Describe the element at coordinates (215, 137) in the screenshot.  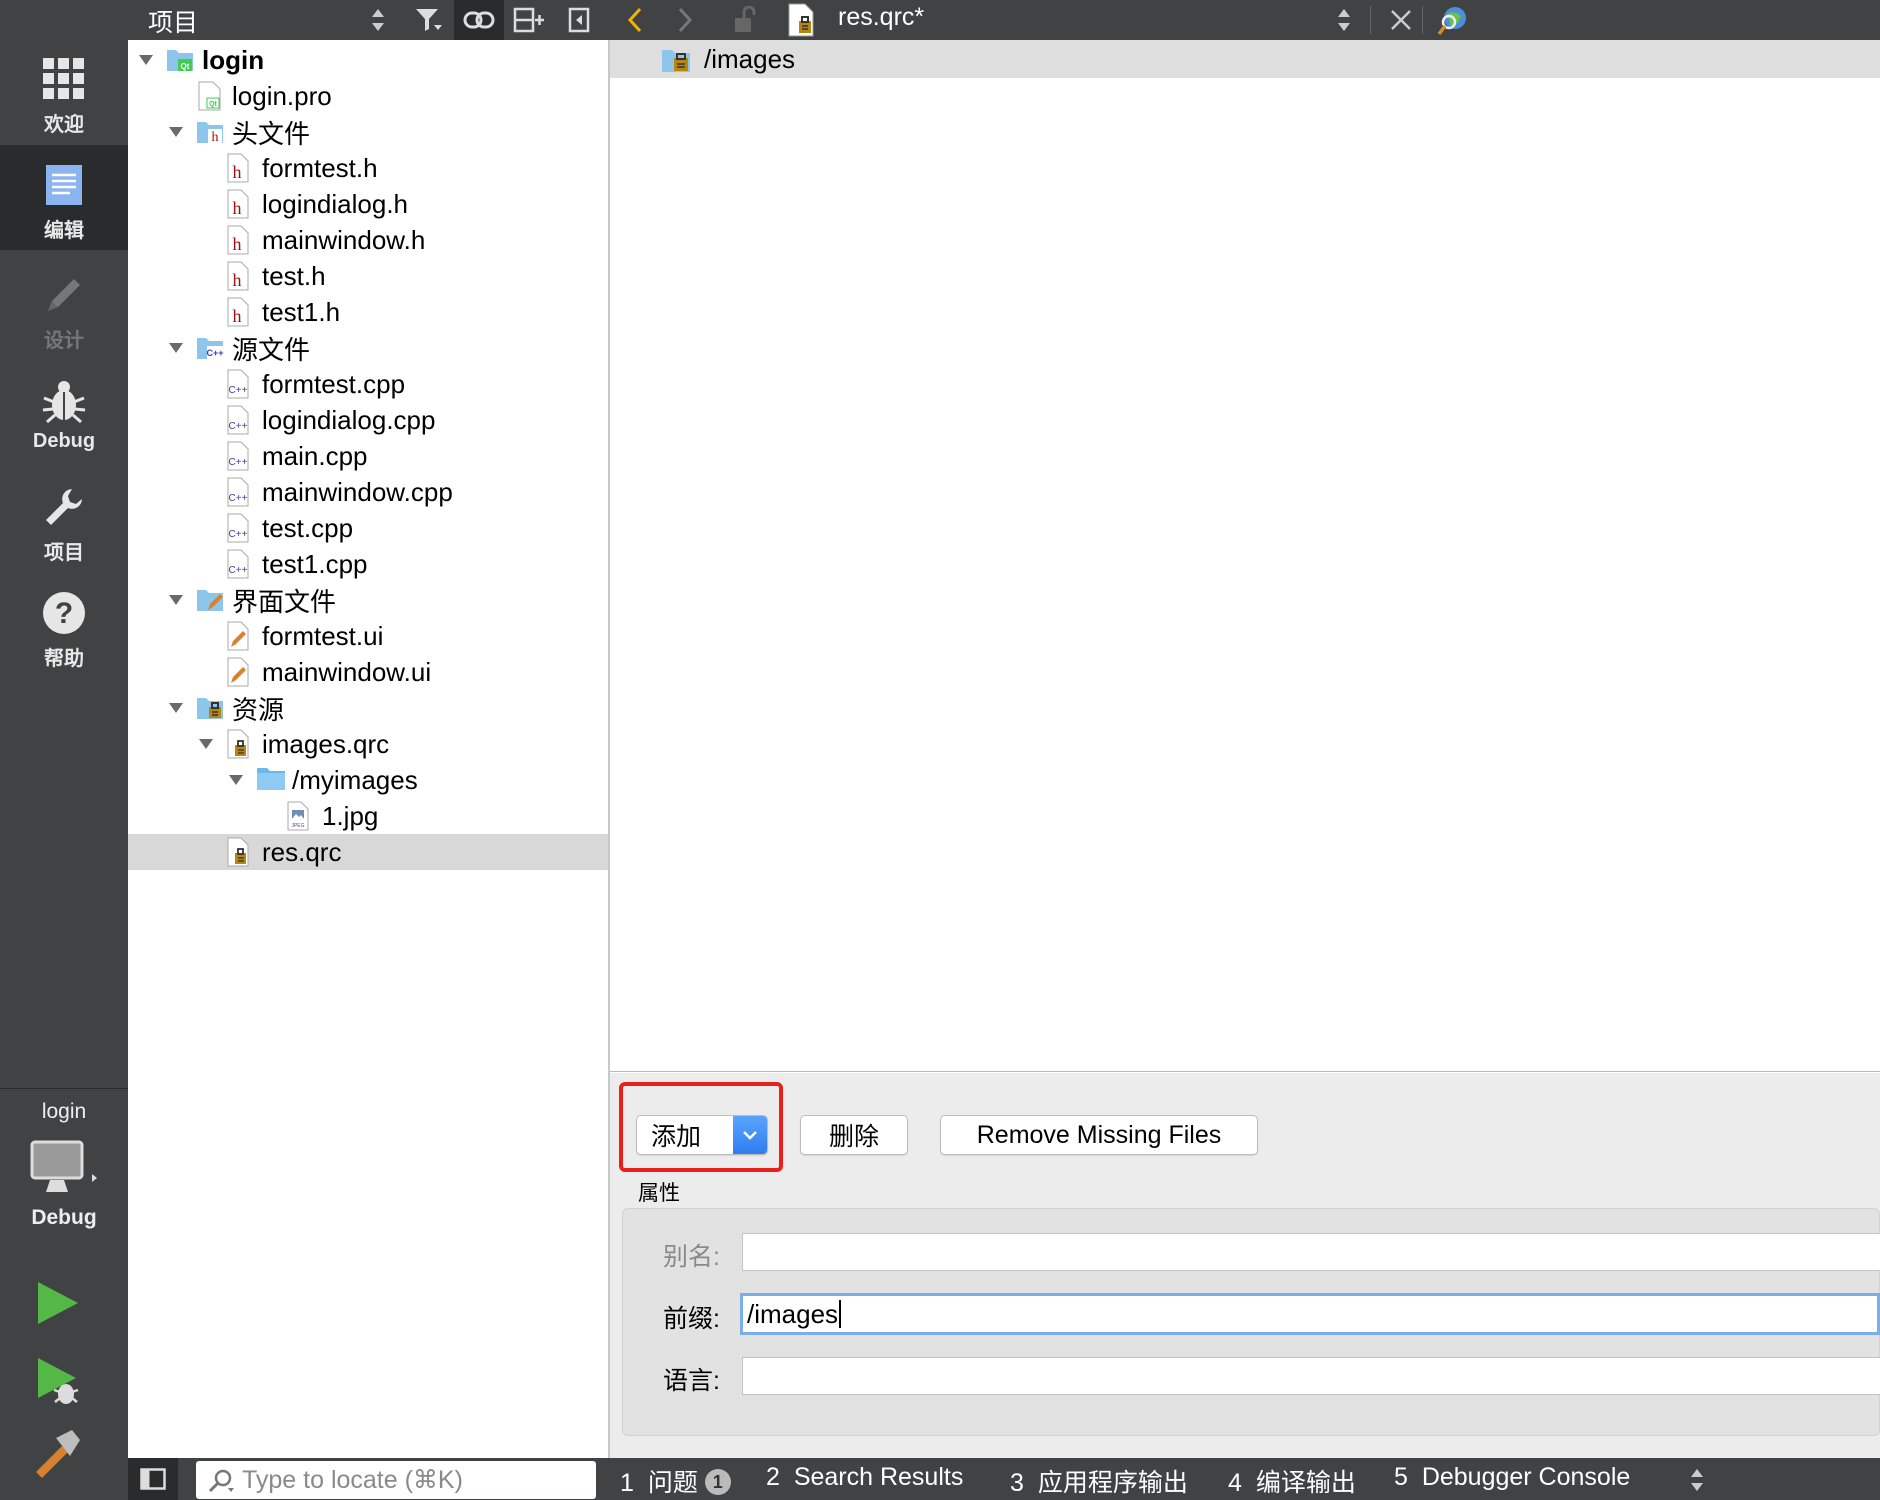
I see `svg-text: h` at that location.